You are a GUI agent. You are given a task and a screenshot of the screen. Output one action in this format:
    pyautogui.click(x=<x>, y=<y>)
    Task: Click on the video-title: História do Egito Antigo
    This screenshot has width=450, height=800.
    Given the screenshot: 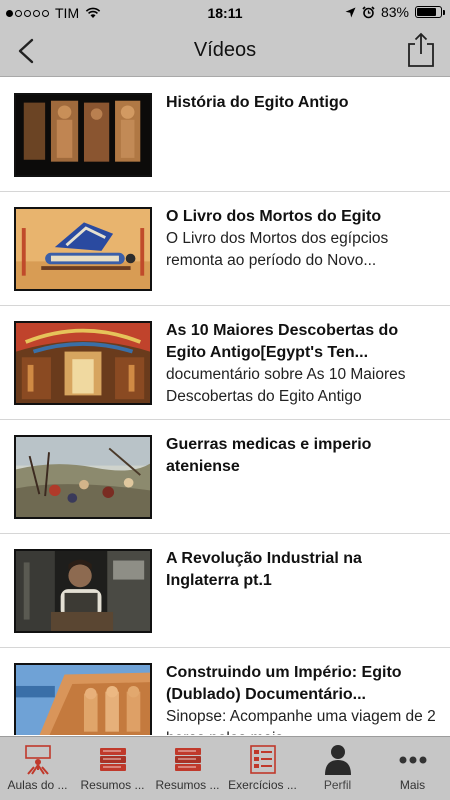 What is the action you would take?
    pyautogui.click(x=257, y=102)
    